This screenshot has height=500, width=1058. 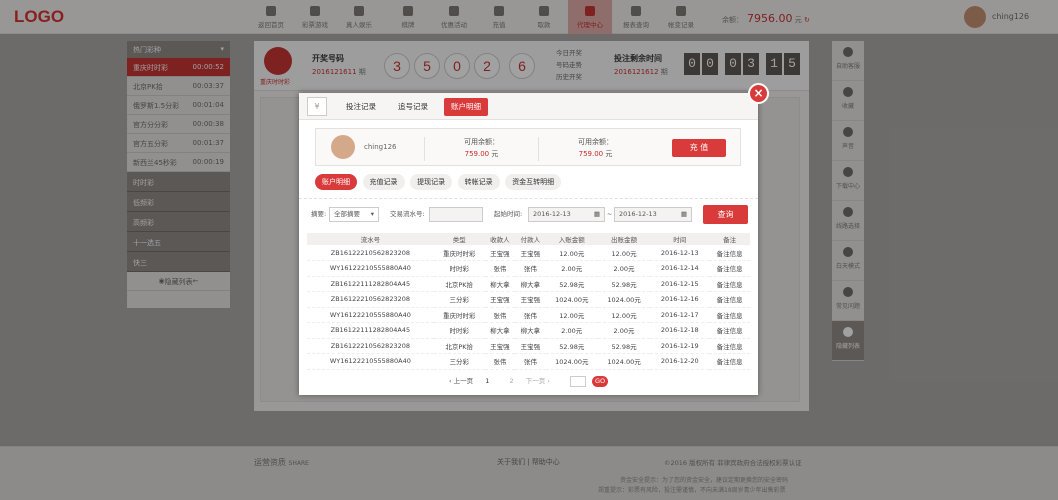 I want to click on subtab-withdraw-records: 提现记录, so click(x=431, y=182).